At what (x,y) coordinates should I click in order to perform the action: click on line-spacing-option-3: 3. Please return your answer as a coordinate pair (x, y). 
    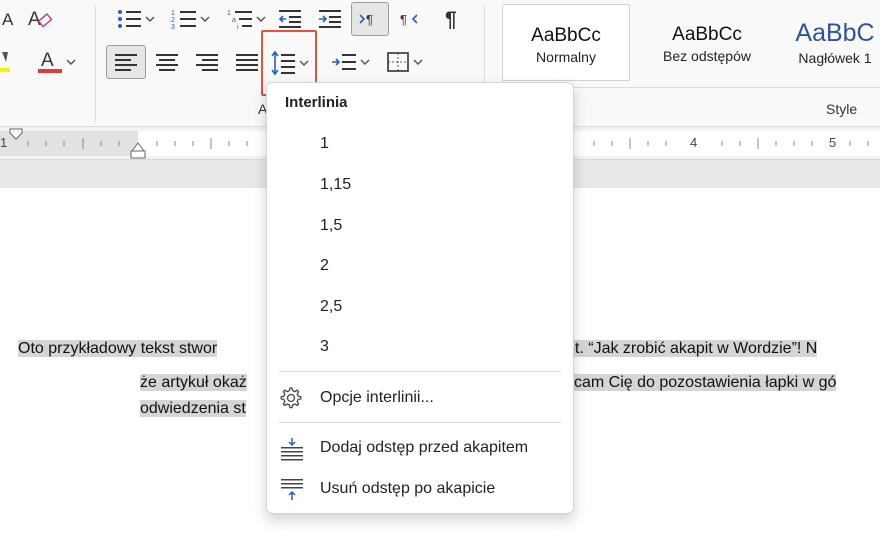
    Looking at the image, I should click on (420, 347).